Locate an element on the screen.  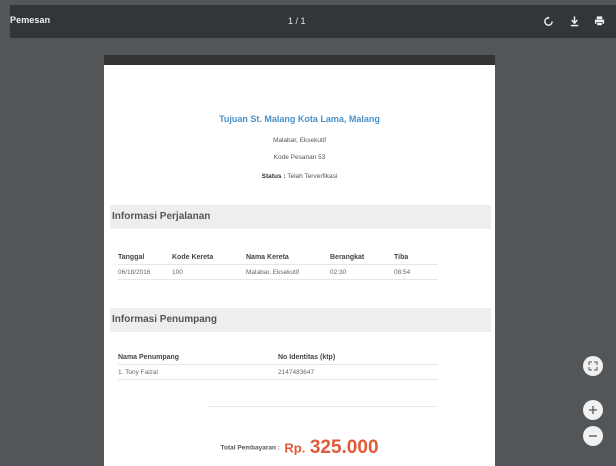
zoom-out-button is located at coordinates (593, 436).